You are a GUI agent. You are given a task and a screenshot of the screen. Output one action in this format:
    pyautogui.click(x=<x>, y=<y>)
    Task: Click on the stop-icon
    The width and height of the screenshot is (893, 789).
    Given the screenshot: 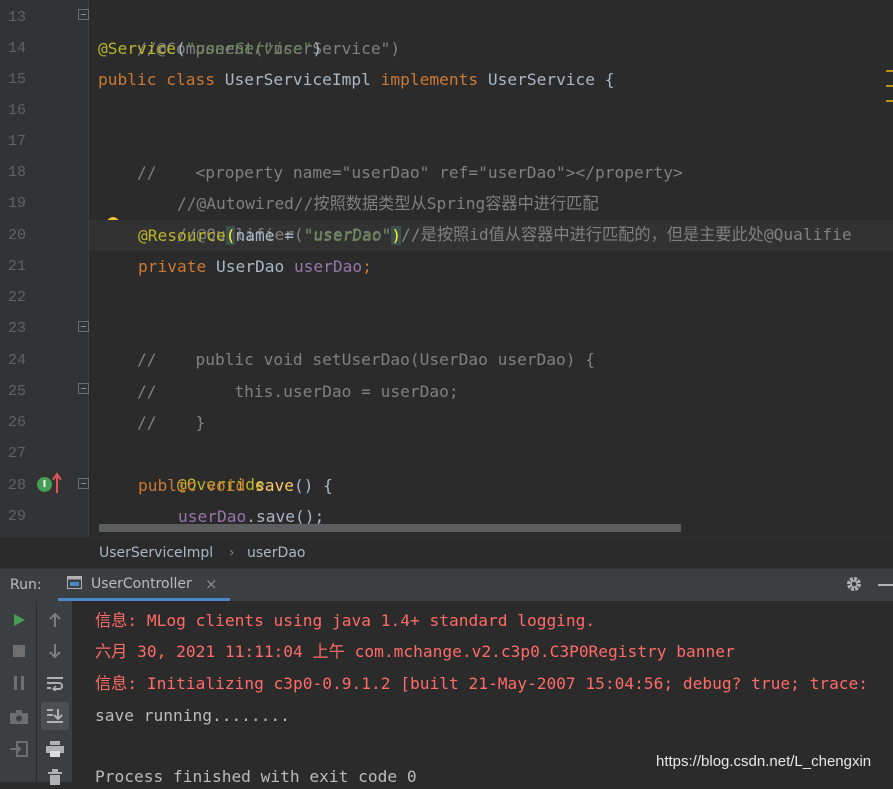 What is the action you would take?
    pyautogui.click(x=19, y=651)
    